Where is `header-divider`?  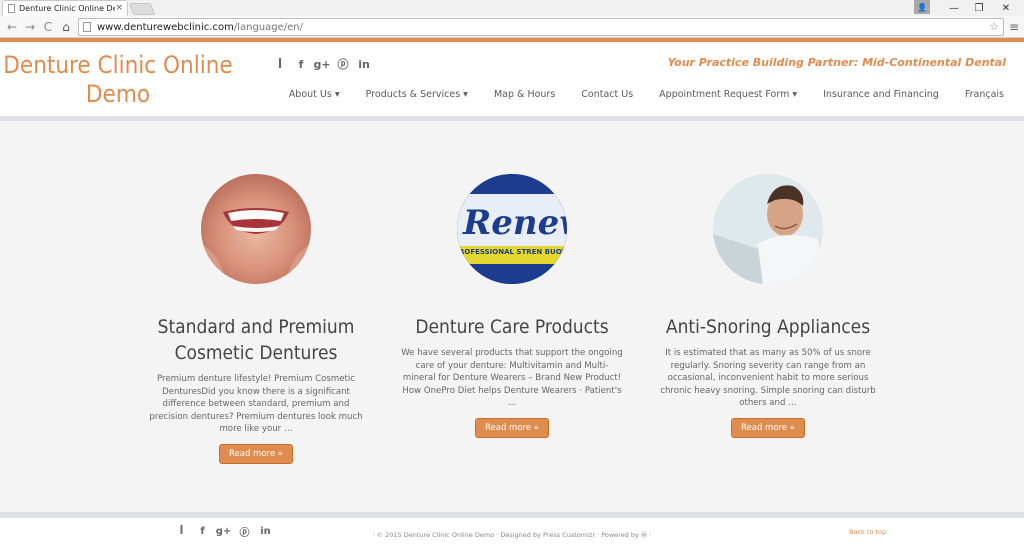 header-divider is located at coordinates (512, 118).